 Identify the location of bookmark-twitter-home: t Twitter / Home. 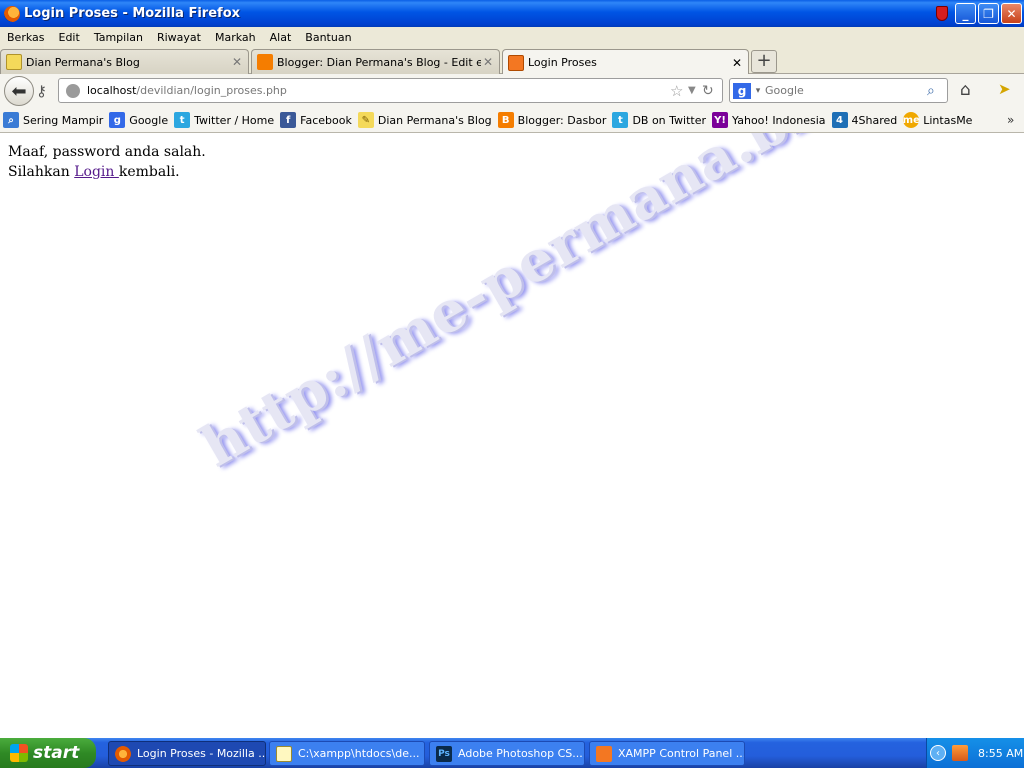
(224, 120).